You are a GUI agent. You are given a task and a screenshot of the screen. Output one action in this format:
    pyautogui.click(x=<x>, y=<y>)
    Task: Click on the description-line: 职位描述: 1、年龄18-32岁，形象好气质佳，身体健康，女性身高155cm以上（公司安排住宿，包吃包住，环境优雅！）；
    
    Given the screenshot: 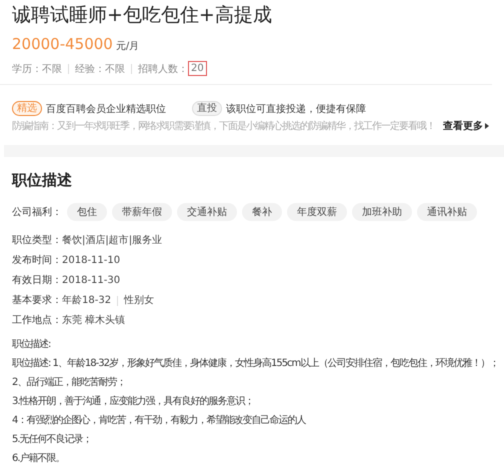 What is the action you would take?
    pyautogui.click(x=256, y=363)
    